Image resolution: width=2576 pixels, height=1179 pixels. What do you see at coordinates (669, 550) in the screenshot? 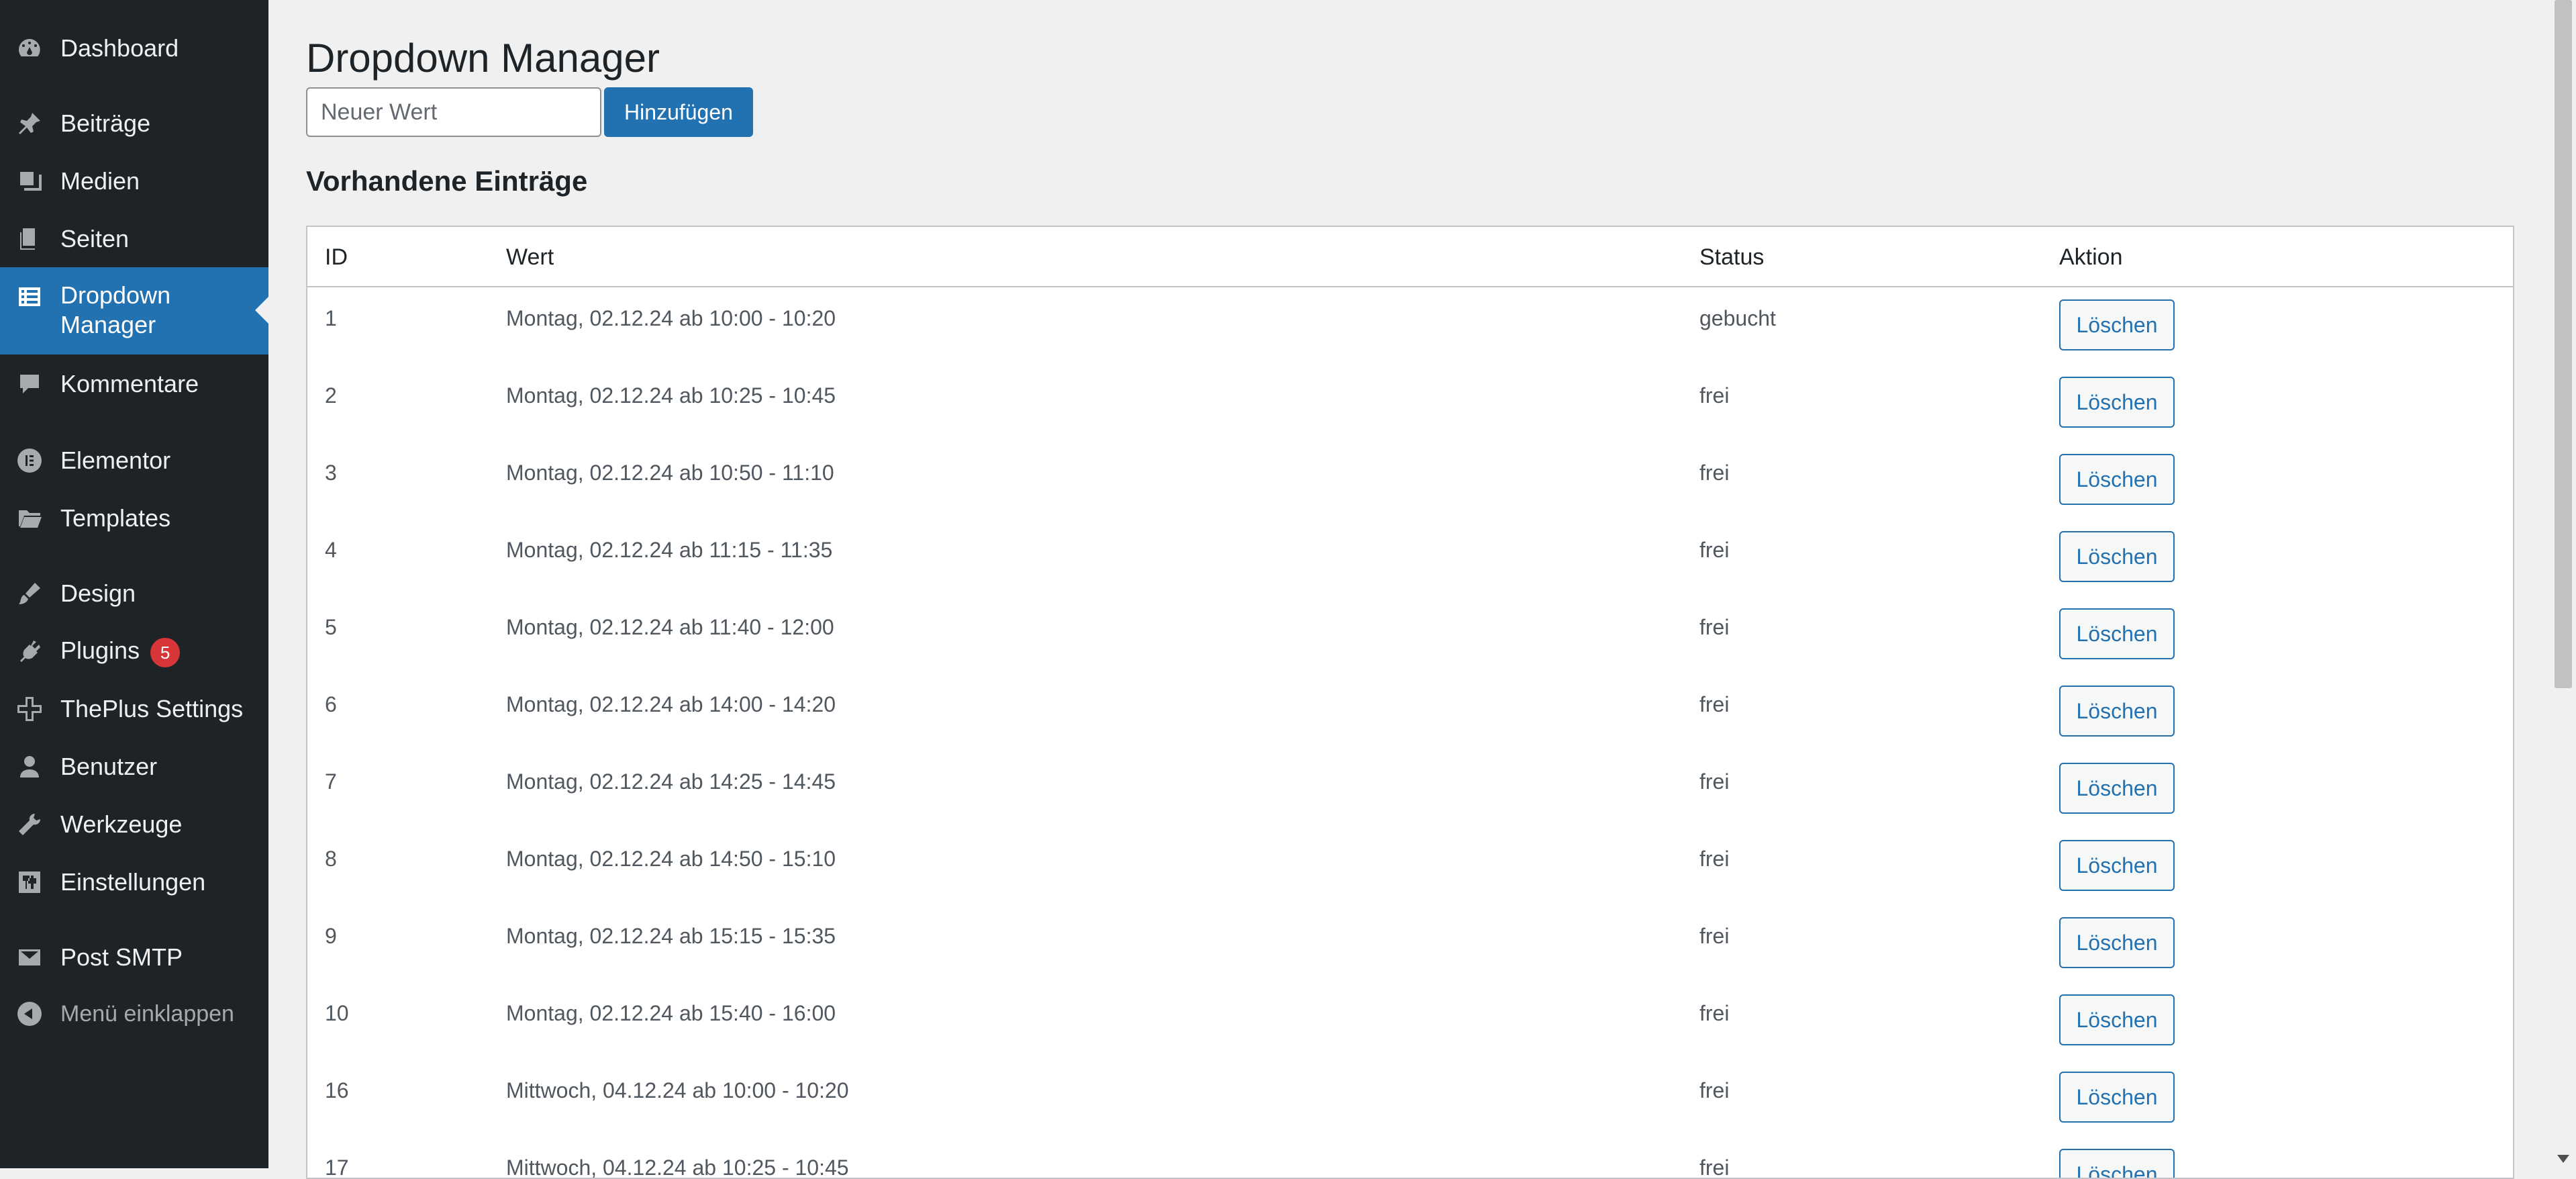
I see `cell-wert: Montag, 02.12.24 ab 11:15 - 11:35` at bounding box center [669, 550].